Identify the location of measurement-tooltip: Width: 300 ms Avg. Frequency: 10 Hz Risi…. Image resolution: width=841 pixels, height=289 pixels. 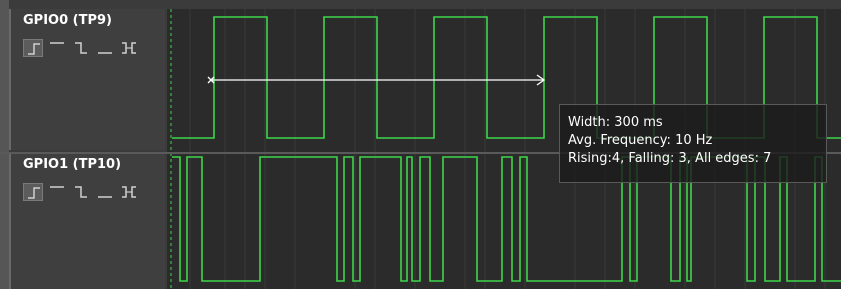
(693, 143).